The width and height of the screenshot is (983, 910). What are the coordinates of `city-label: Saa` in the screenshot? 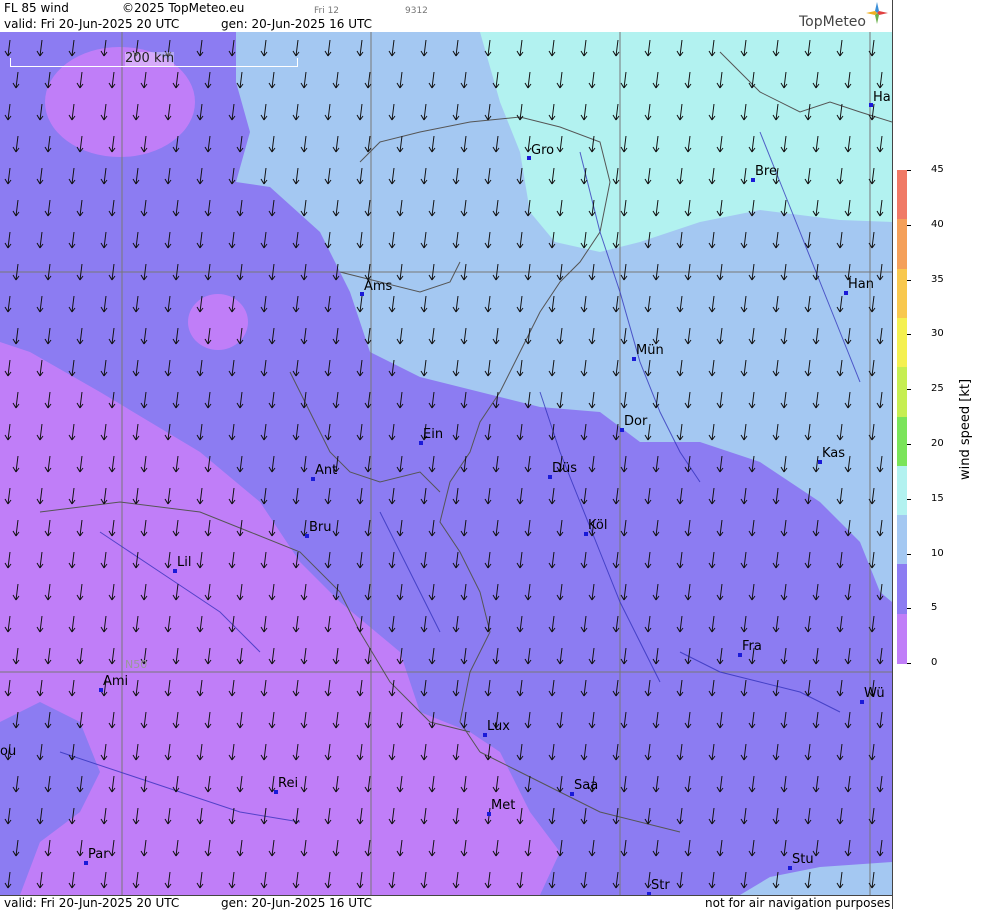 It's located at (586, 785).